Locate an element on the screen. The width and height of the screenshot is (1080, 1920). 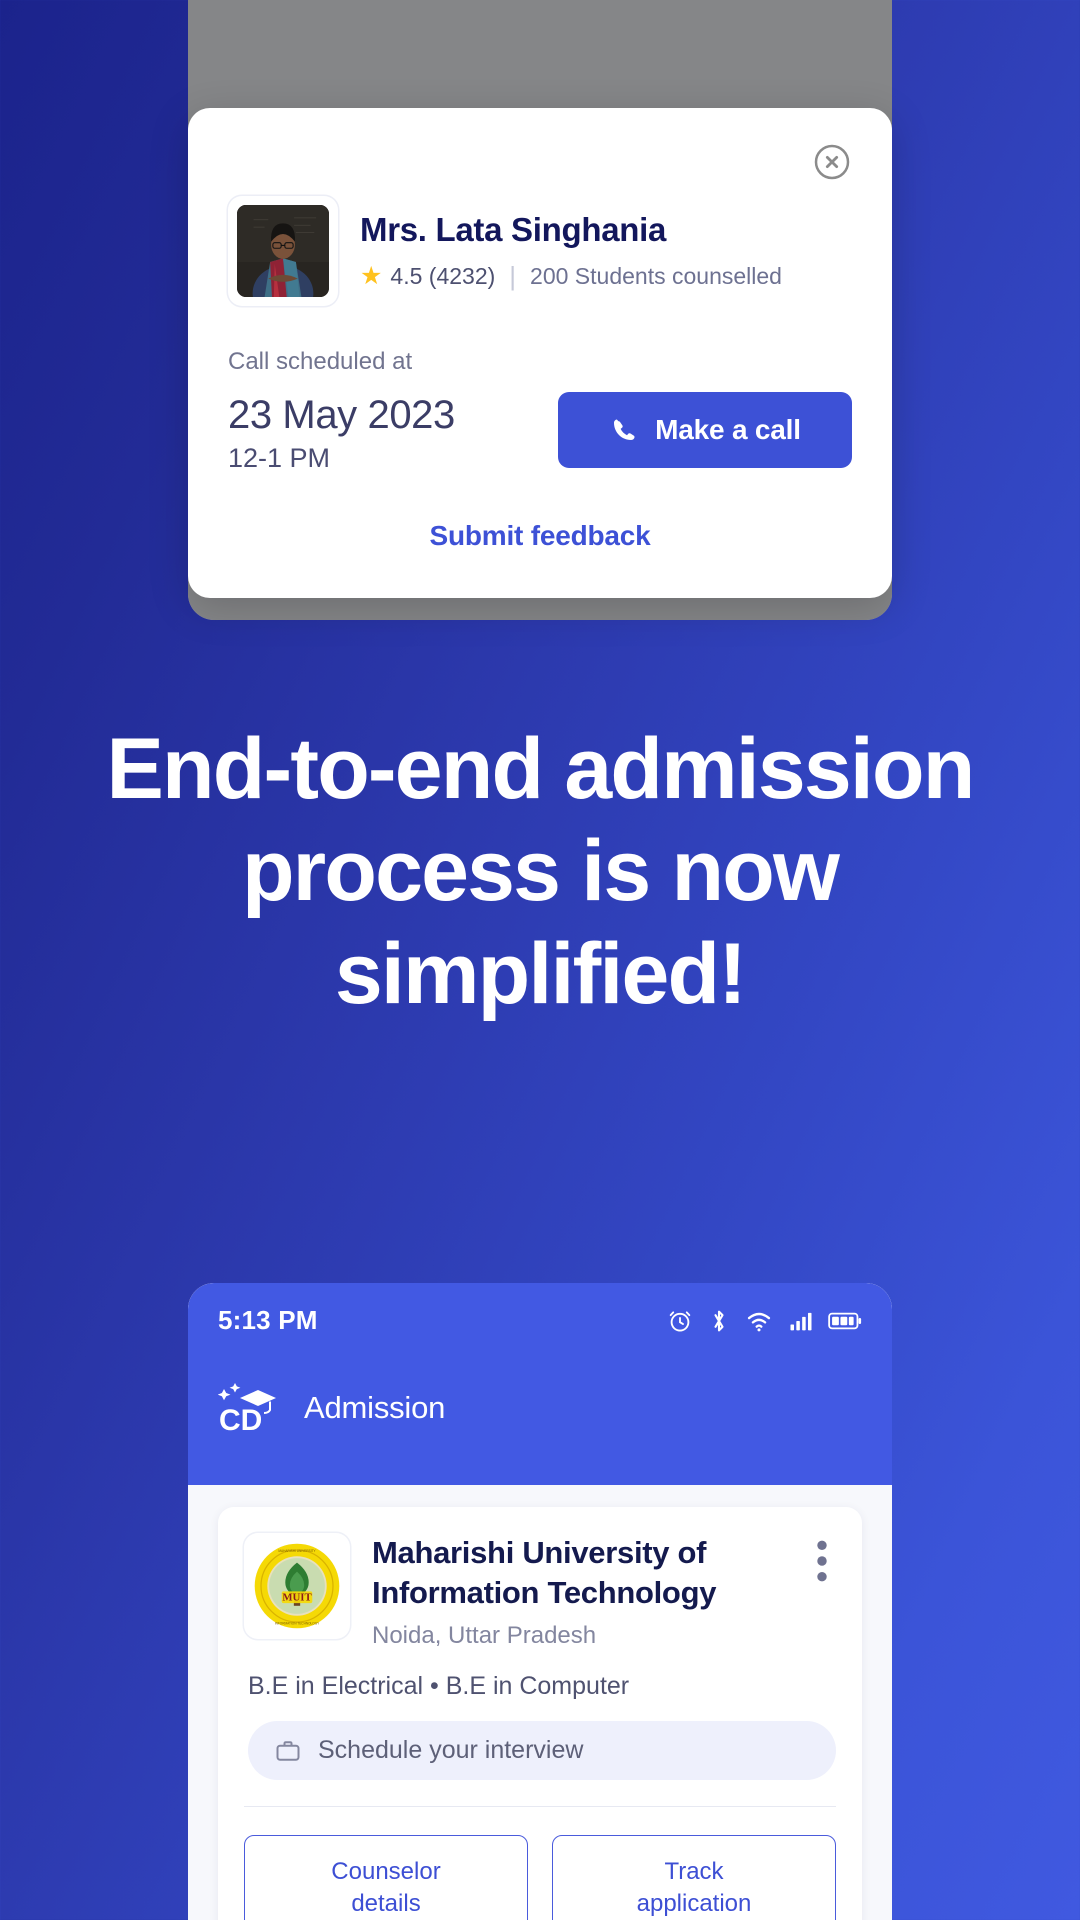
counselor-details-button: Counselor details is located at coordinates (386, 1877).